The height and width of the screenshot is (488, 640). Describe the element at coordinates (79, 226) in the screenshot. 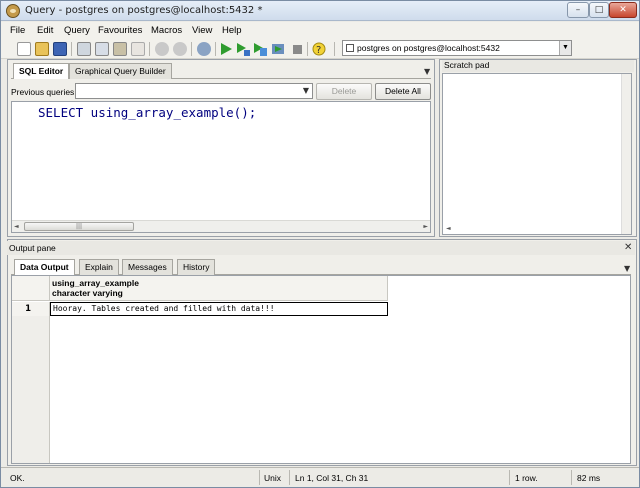

I see `scrollbar-thumb: |||` at that location.